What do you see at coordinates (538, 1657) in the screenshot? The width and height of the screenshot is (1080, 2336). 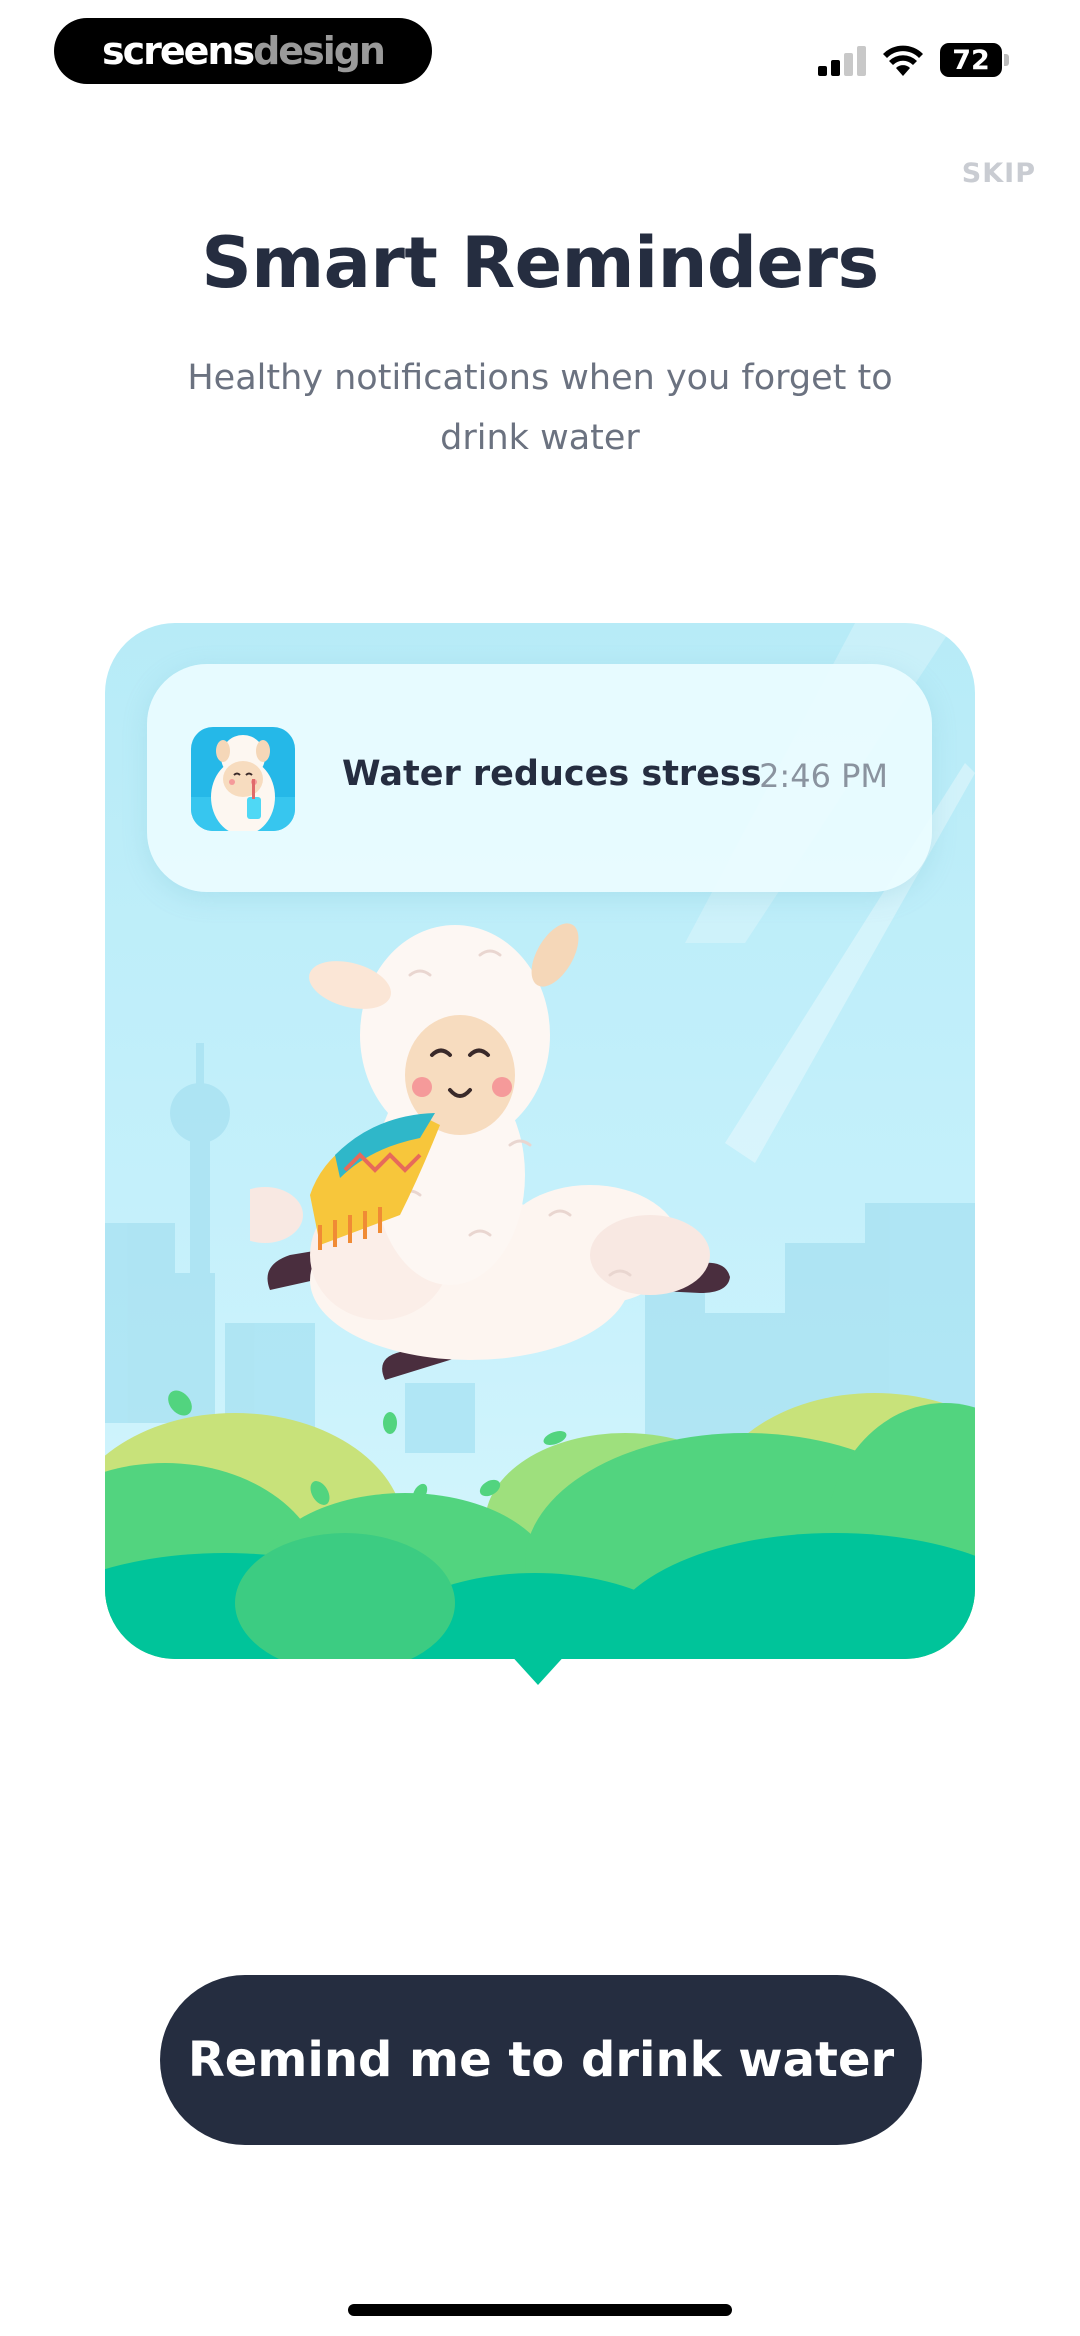 I see `card-pointer` at bounding box center [538, 1657].